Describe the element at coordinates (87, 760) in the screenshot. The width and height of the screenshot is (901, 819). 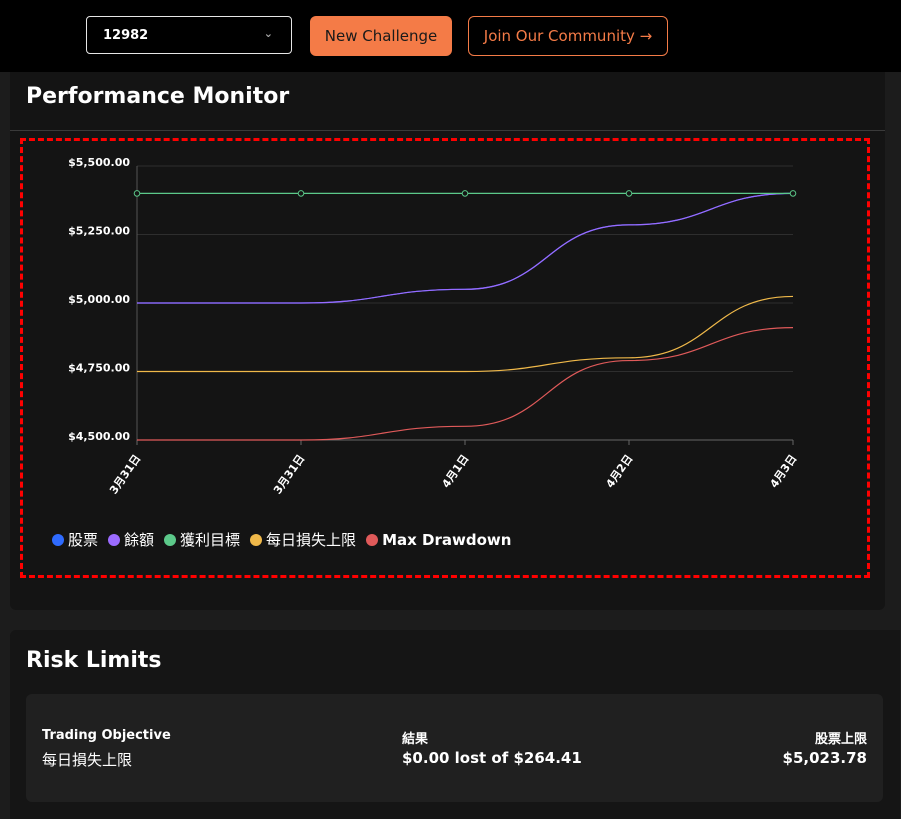
I see `objective-value: 每日損失上限` at that location.